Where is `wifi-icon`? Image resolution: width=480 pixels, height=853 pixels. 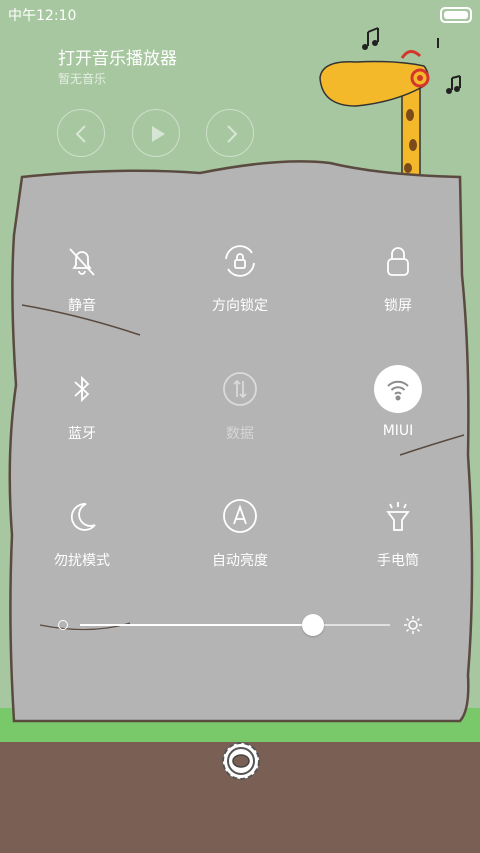
wifi-icon is located at coordinates (398, 390).